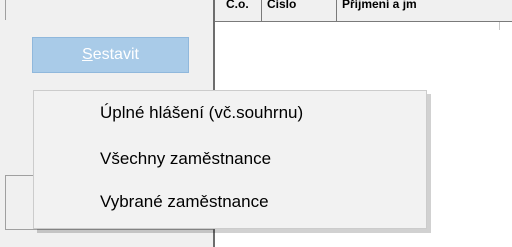 This screenshot has height=247, width=512. I want to click on sestavit-label: estavit, so click(115, 54).